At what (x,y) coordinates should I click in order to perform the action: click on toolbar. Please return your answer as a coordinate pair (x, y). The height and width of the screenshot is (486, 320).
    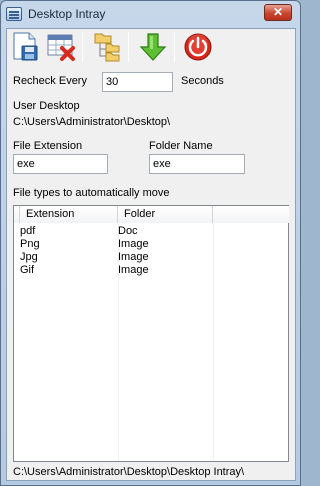
    Looking at the image, I should click on (152, 47).